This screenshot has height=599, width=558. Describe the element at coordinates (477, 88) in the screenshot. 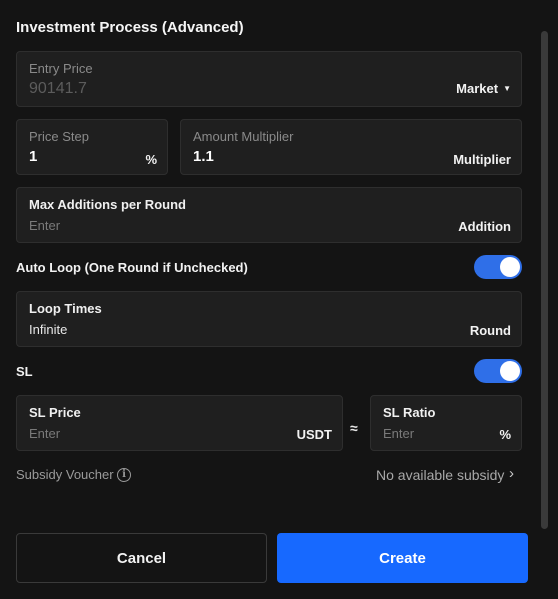

I see `price-type-selected: Market` at that location.